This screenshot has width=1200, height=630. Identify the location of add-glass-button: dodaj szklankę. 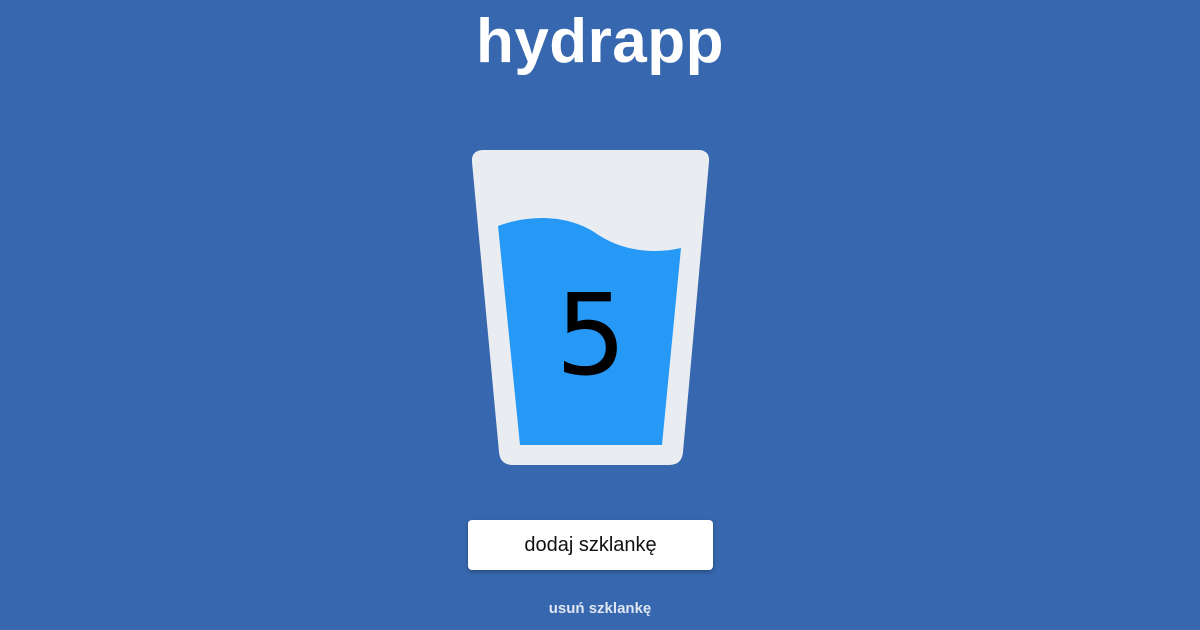
(590, 545).